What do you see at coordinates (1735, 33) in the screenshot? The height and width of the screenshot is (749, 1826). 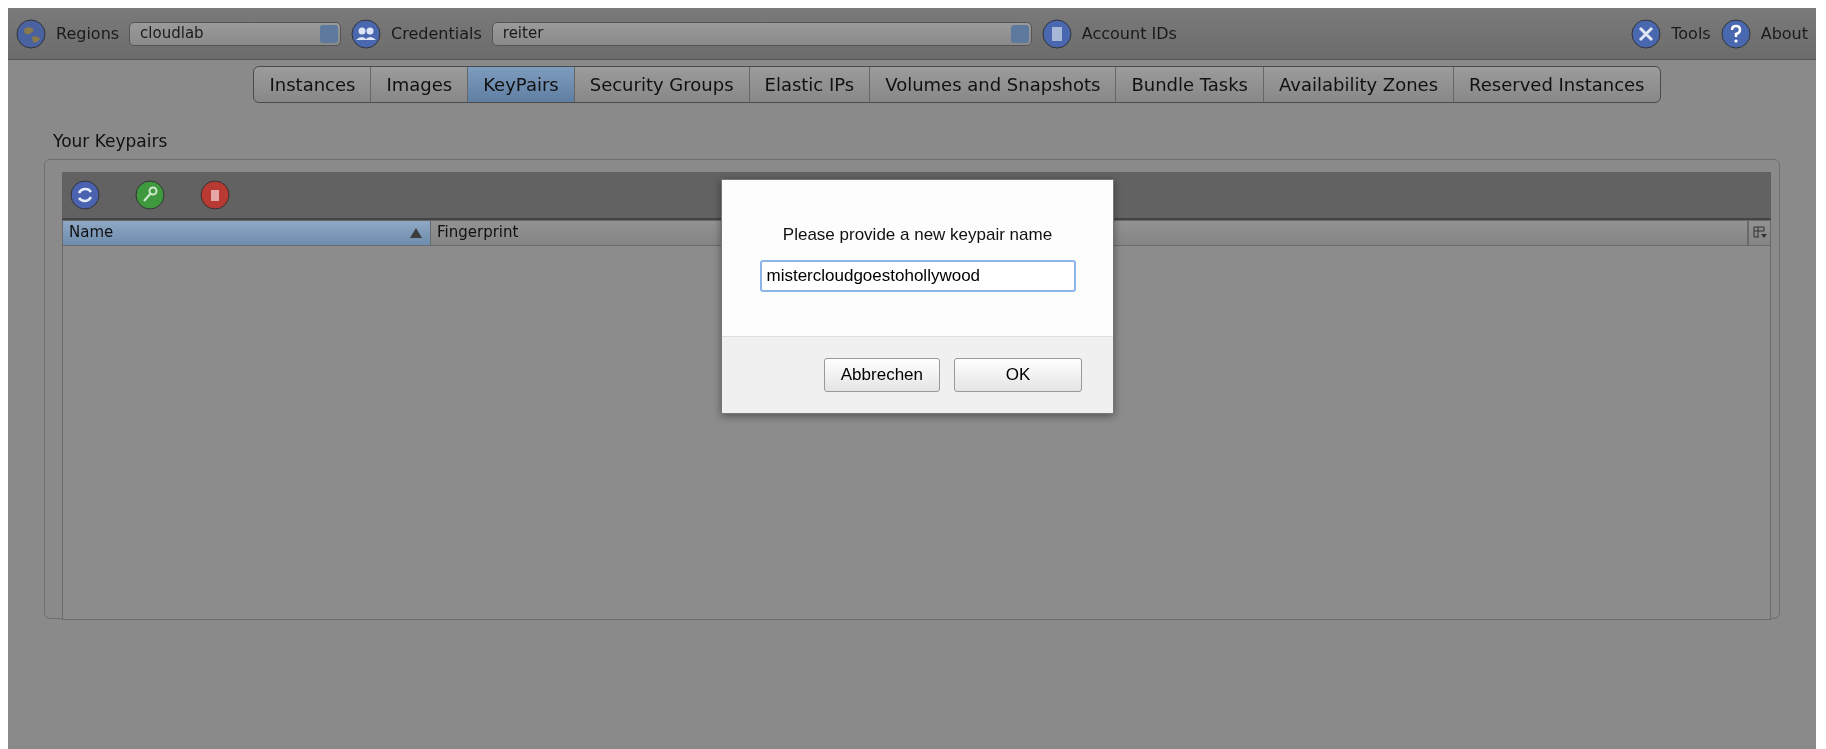 I see `help-icon` at bounding box center [1735, 33].